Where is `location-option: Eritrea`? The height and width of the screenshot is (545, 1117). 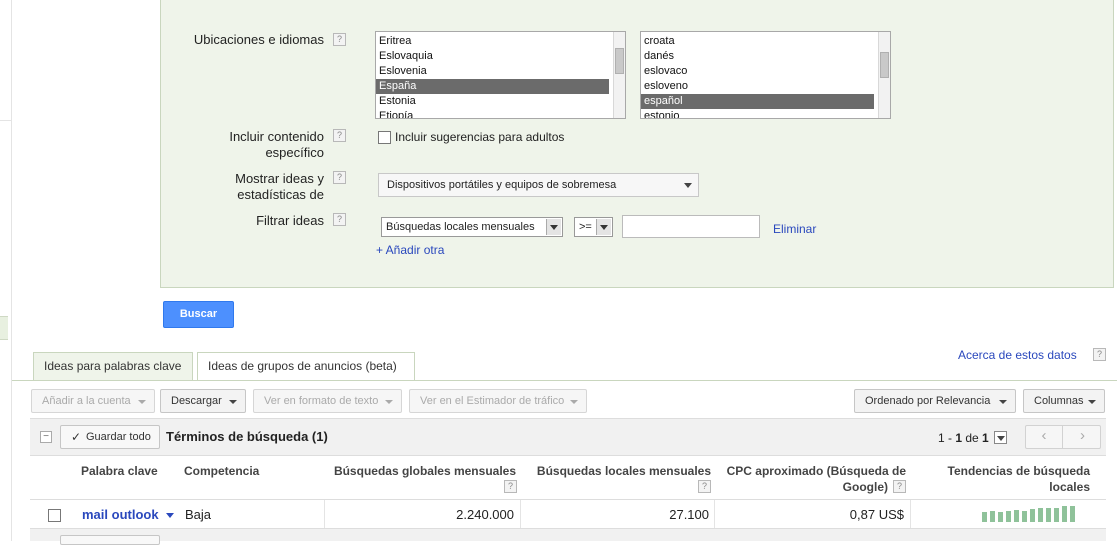 location-option: Eritrea is located at coordinates (492, 41).